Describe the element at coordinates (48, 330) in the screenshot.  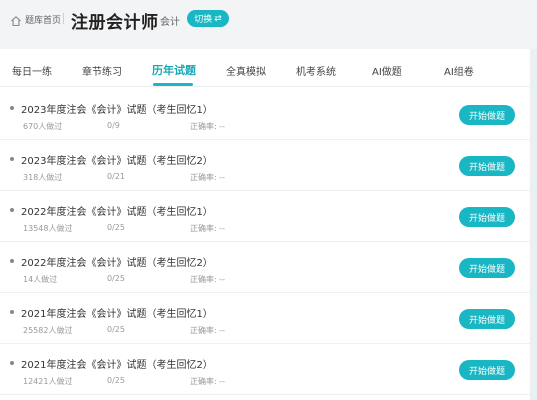
I see `attempt-count: 25582人做过` at that location.